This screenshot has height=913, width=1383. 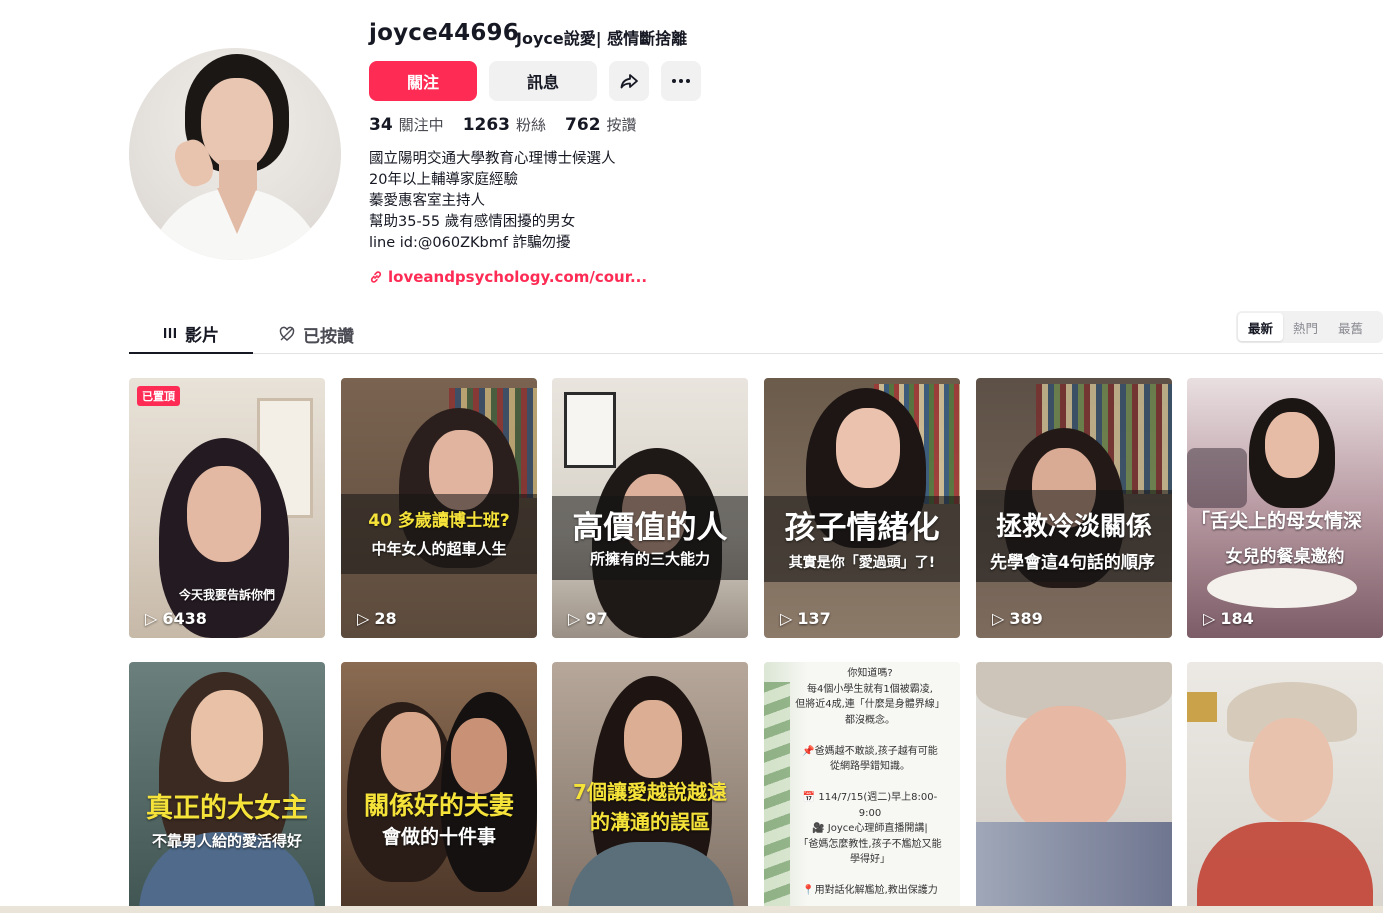 What do you see at coordinates (226, 841) in the screenshot?
I see `video-subtitle: 不靠男人給的愛活得好` at bounding box center [226, 841].